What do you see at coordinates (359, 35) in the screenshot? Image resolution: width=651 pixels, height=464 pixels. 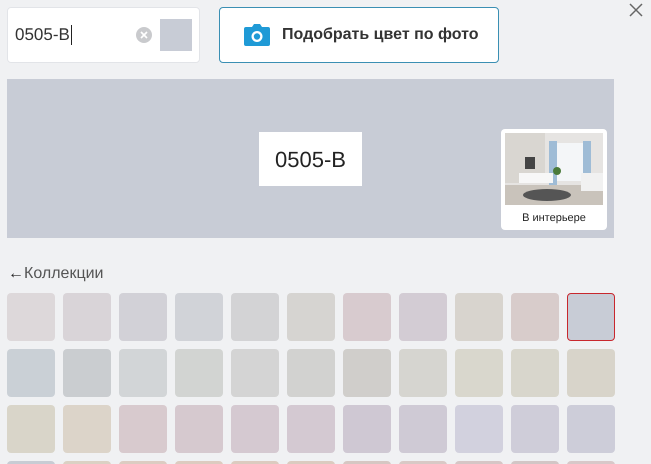 I see `photo-match-button: Подобрать цвет по фото` at bounding box center [359, 35].